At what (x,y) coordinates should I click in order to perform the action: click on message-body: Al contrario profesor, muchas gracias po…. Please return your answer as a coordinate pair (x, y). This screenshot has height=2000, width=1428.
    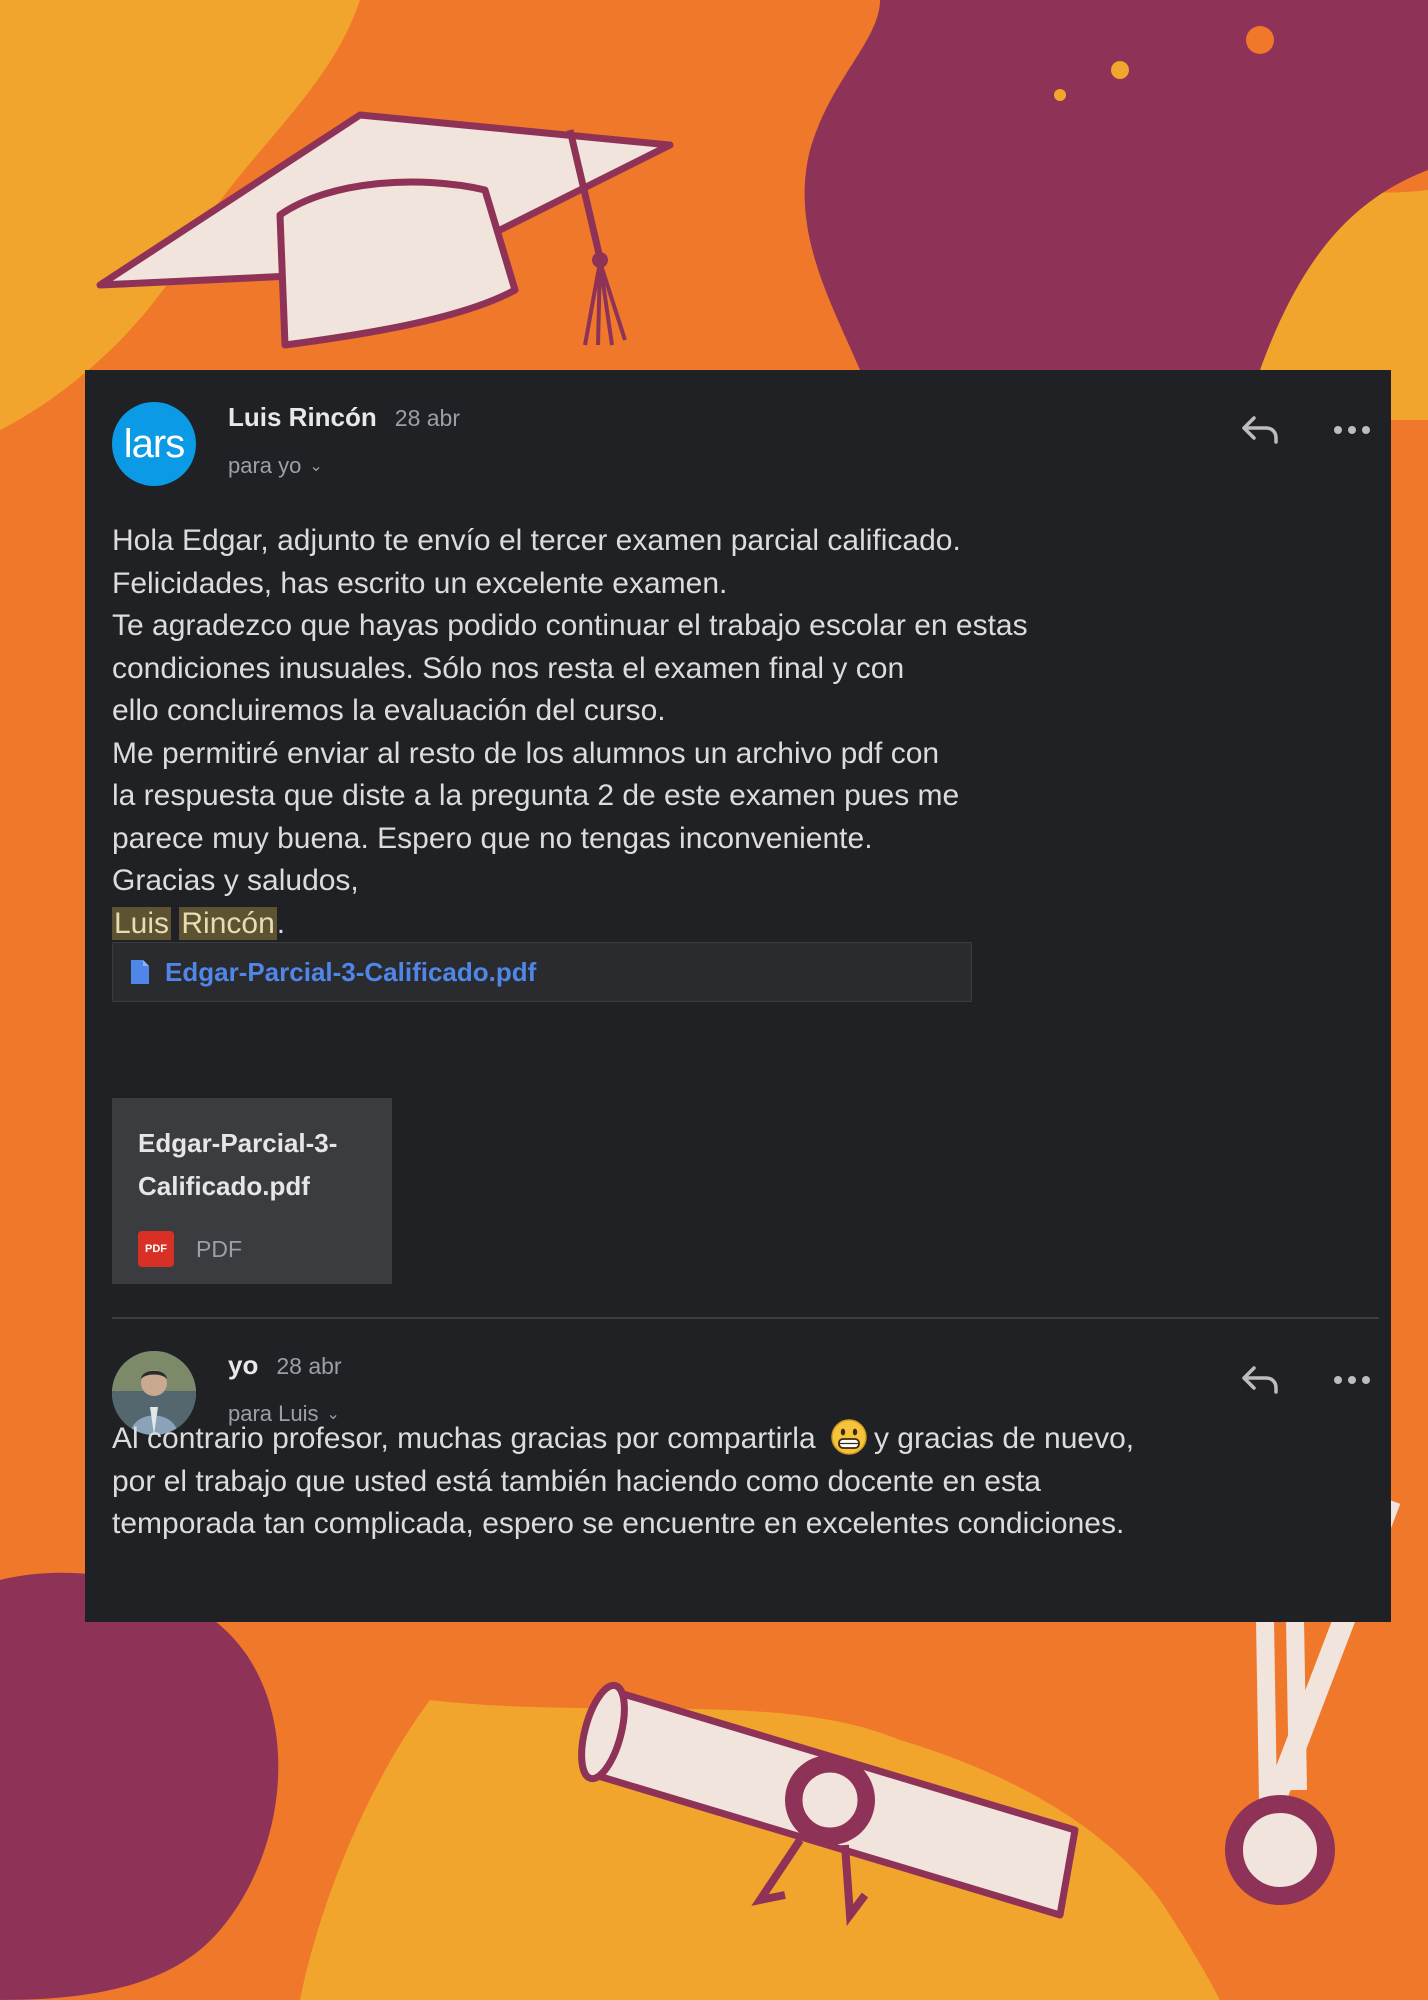
    Looking at the image, I should click on (739, 1482).